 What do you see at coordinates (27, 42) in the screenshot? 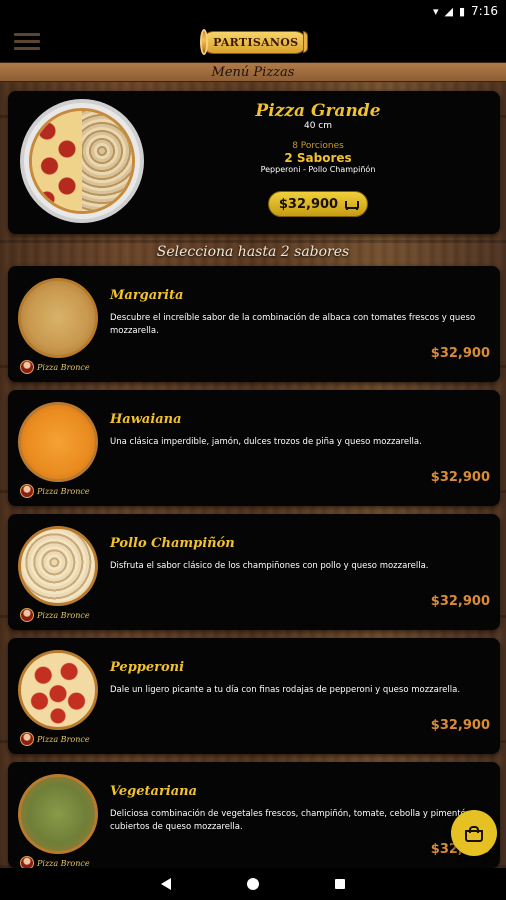
I see `hamburger-menu-icon` at bounding box center [27, 42].